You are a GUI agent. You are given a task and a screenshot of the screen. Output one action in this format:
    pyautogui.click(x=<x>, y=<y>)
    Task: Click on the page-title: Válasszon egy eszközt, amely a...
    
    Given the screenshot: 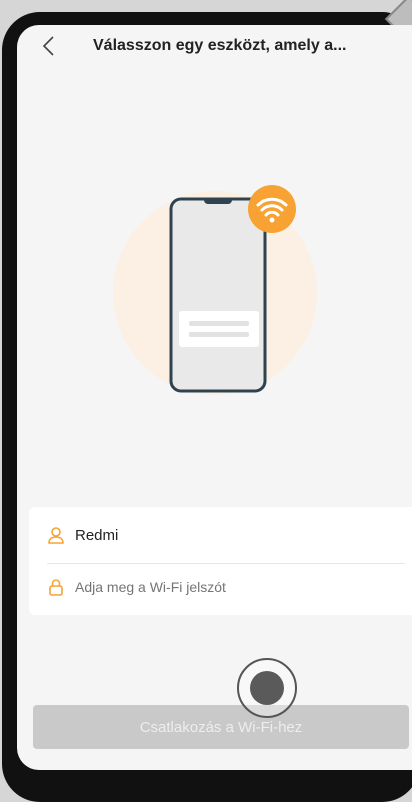 What is the action you would take?
    pyautogui.click(x=220, y=45)
    